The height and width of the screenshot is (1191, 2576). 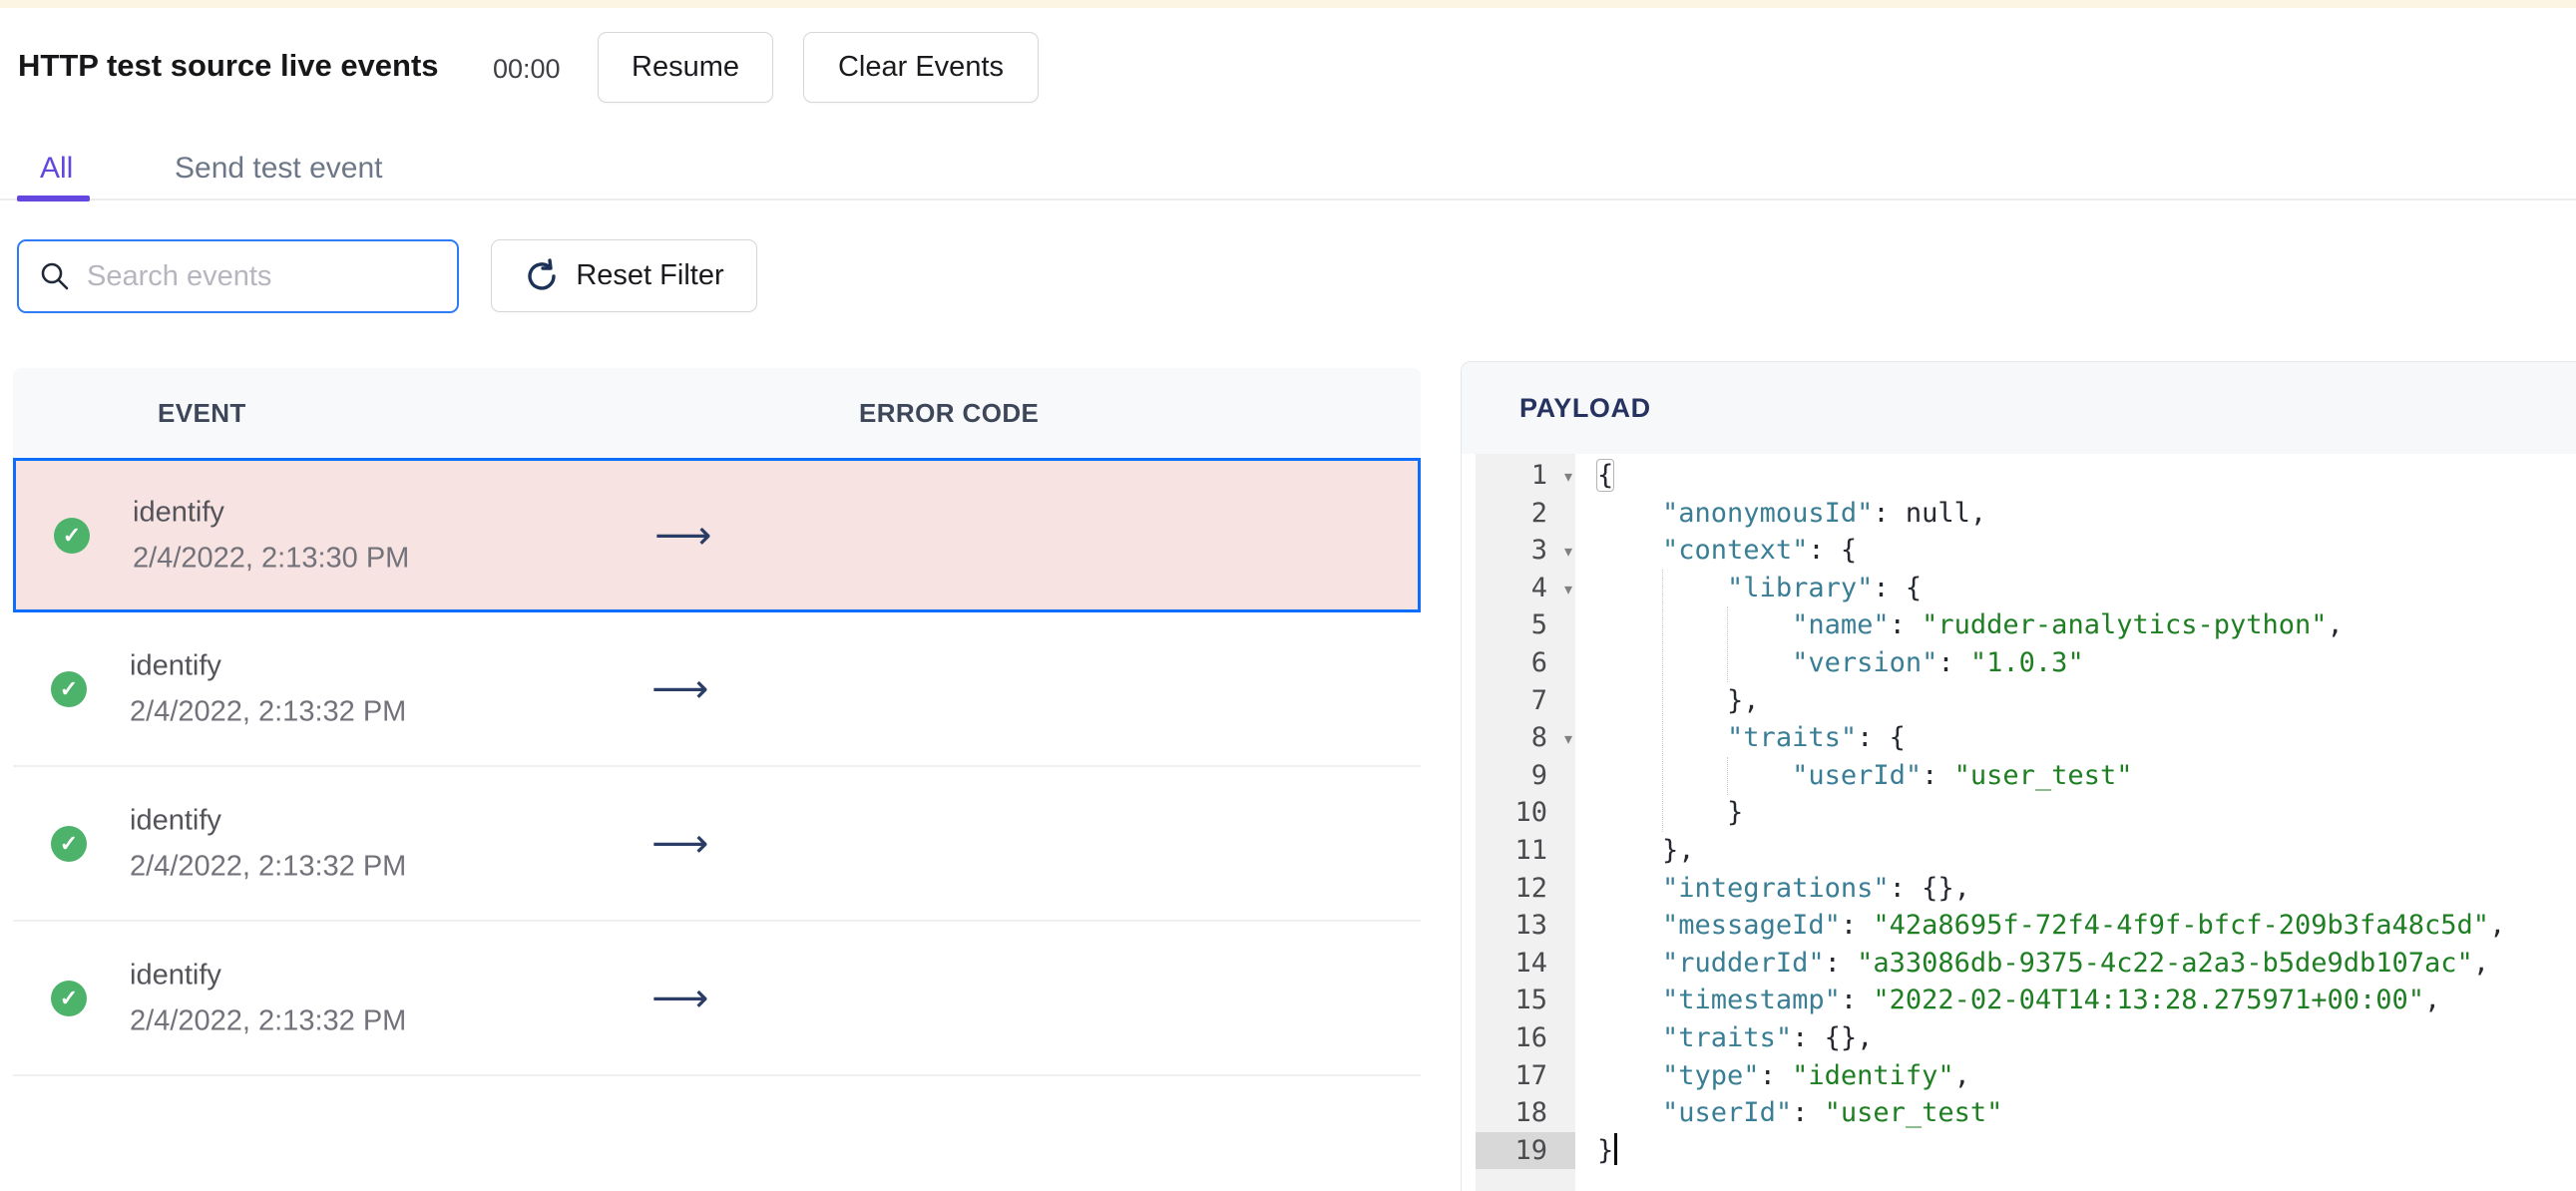 I want to click on gutter-cell: 10▾, so click(x=1525, y=813).